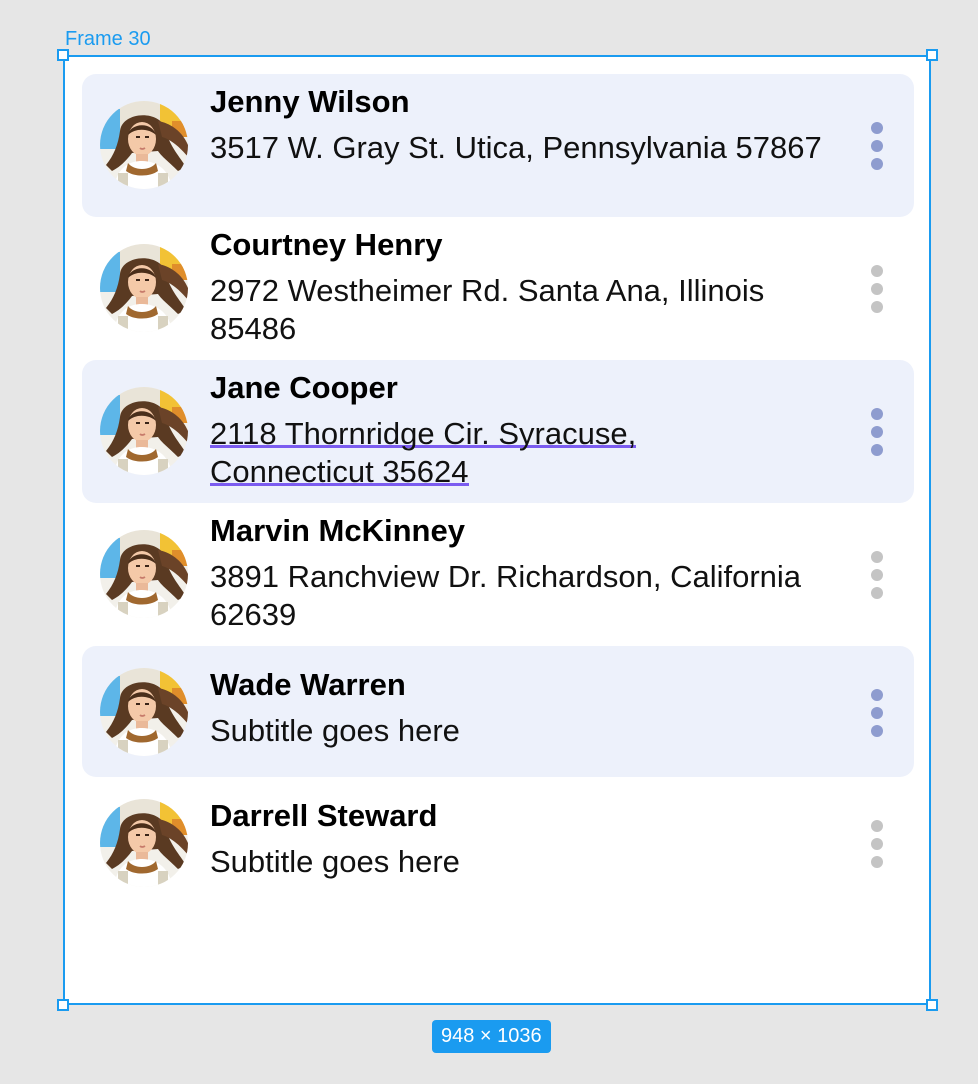 The image size is (978, 1084). What do you see at coordinates (310, 101) in the screenshot?
I see `contact-name: Jenny Wilson` at bounding box center [310, 101].